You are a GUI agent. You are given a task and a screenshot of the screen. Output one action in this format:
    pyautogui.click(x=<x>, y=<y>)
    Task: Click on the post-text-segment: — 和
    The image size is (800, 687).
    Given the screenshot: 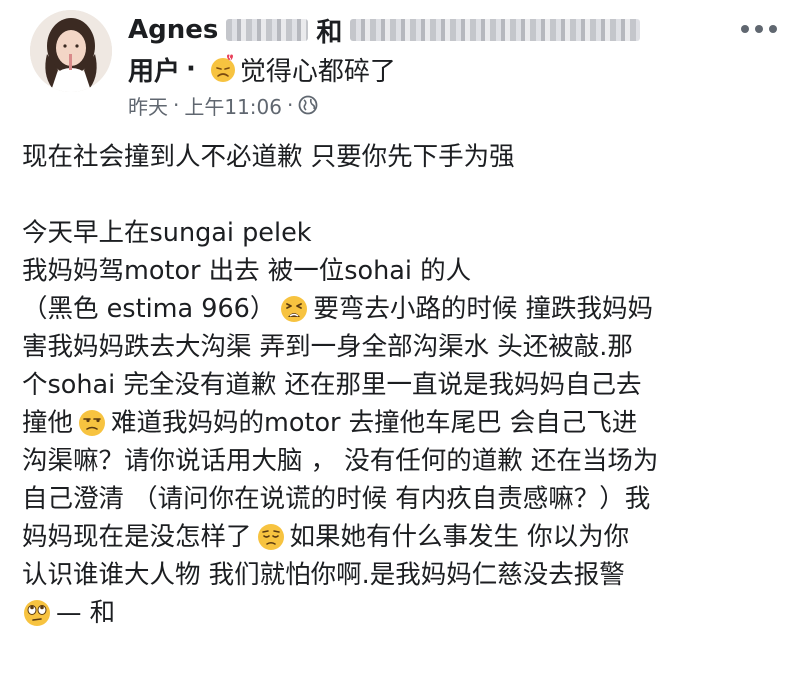 What is the action you would take?
    pyautogui.click(x=86, y=613)
    